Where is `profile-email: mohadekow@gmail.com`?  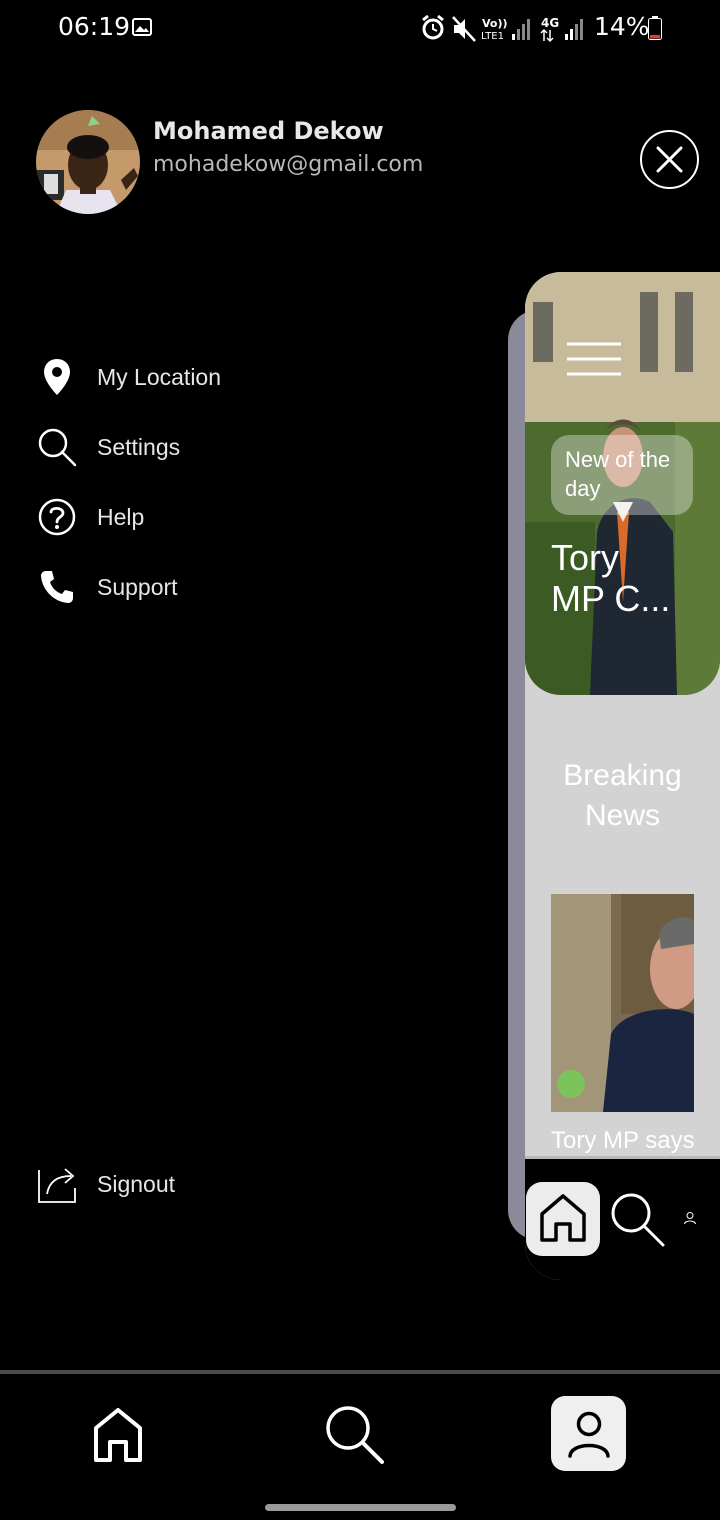
profile-email: mohadekow@gmail.com is located at coordinates (288, 164).